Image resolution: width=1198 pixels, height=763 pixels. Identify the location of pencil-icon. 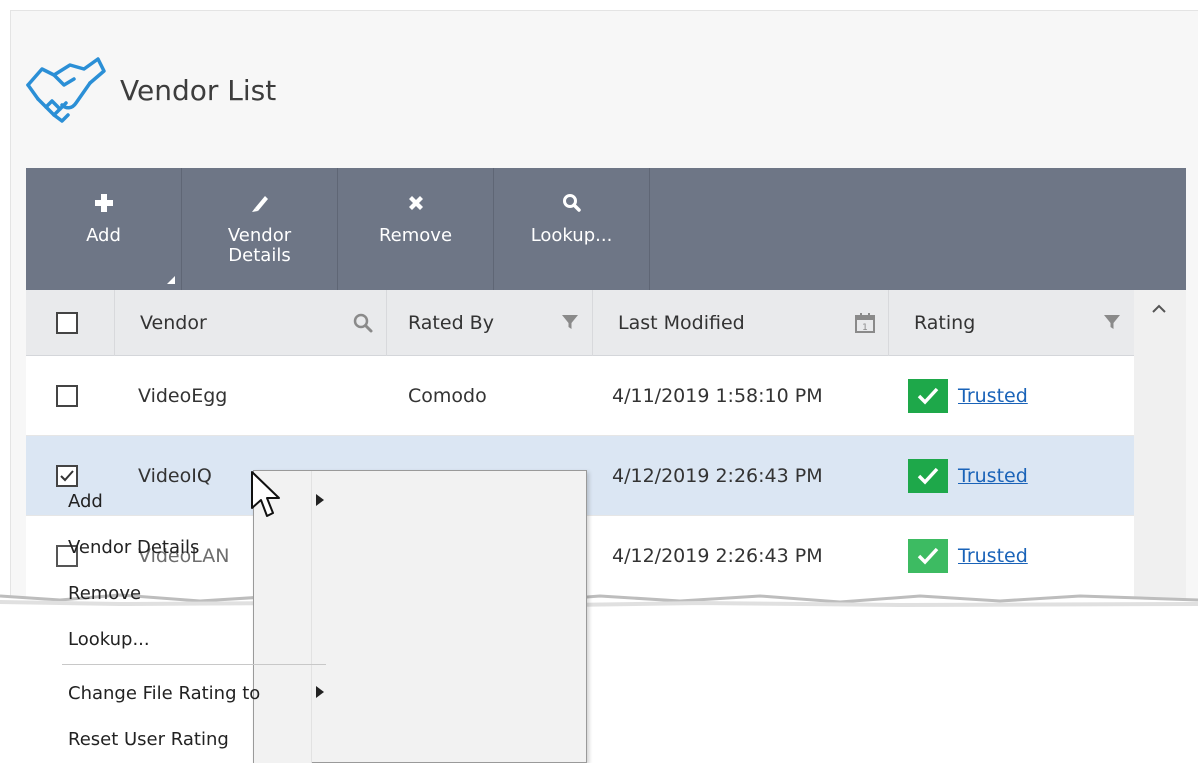
(259, 204).